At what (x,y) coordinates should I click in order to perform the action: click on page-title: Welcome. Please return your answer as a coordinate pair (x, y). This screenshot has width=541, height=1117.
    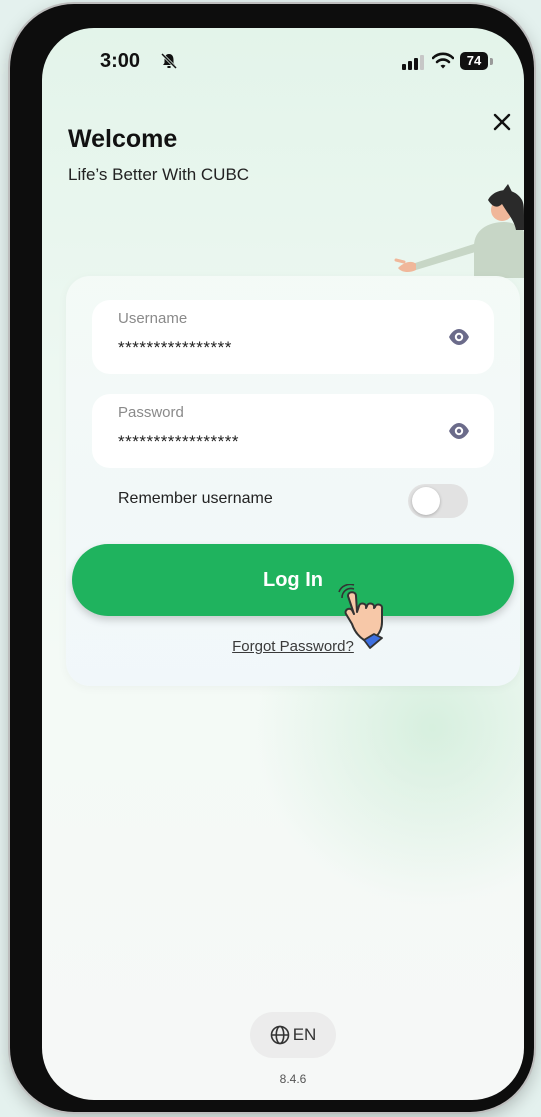
    Looking at the image, I should click on (123, 139).